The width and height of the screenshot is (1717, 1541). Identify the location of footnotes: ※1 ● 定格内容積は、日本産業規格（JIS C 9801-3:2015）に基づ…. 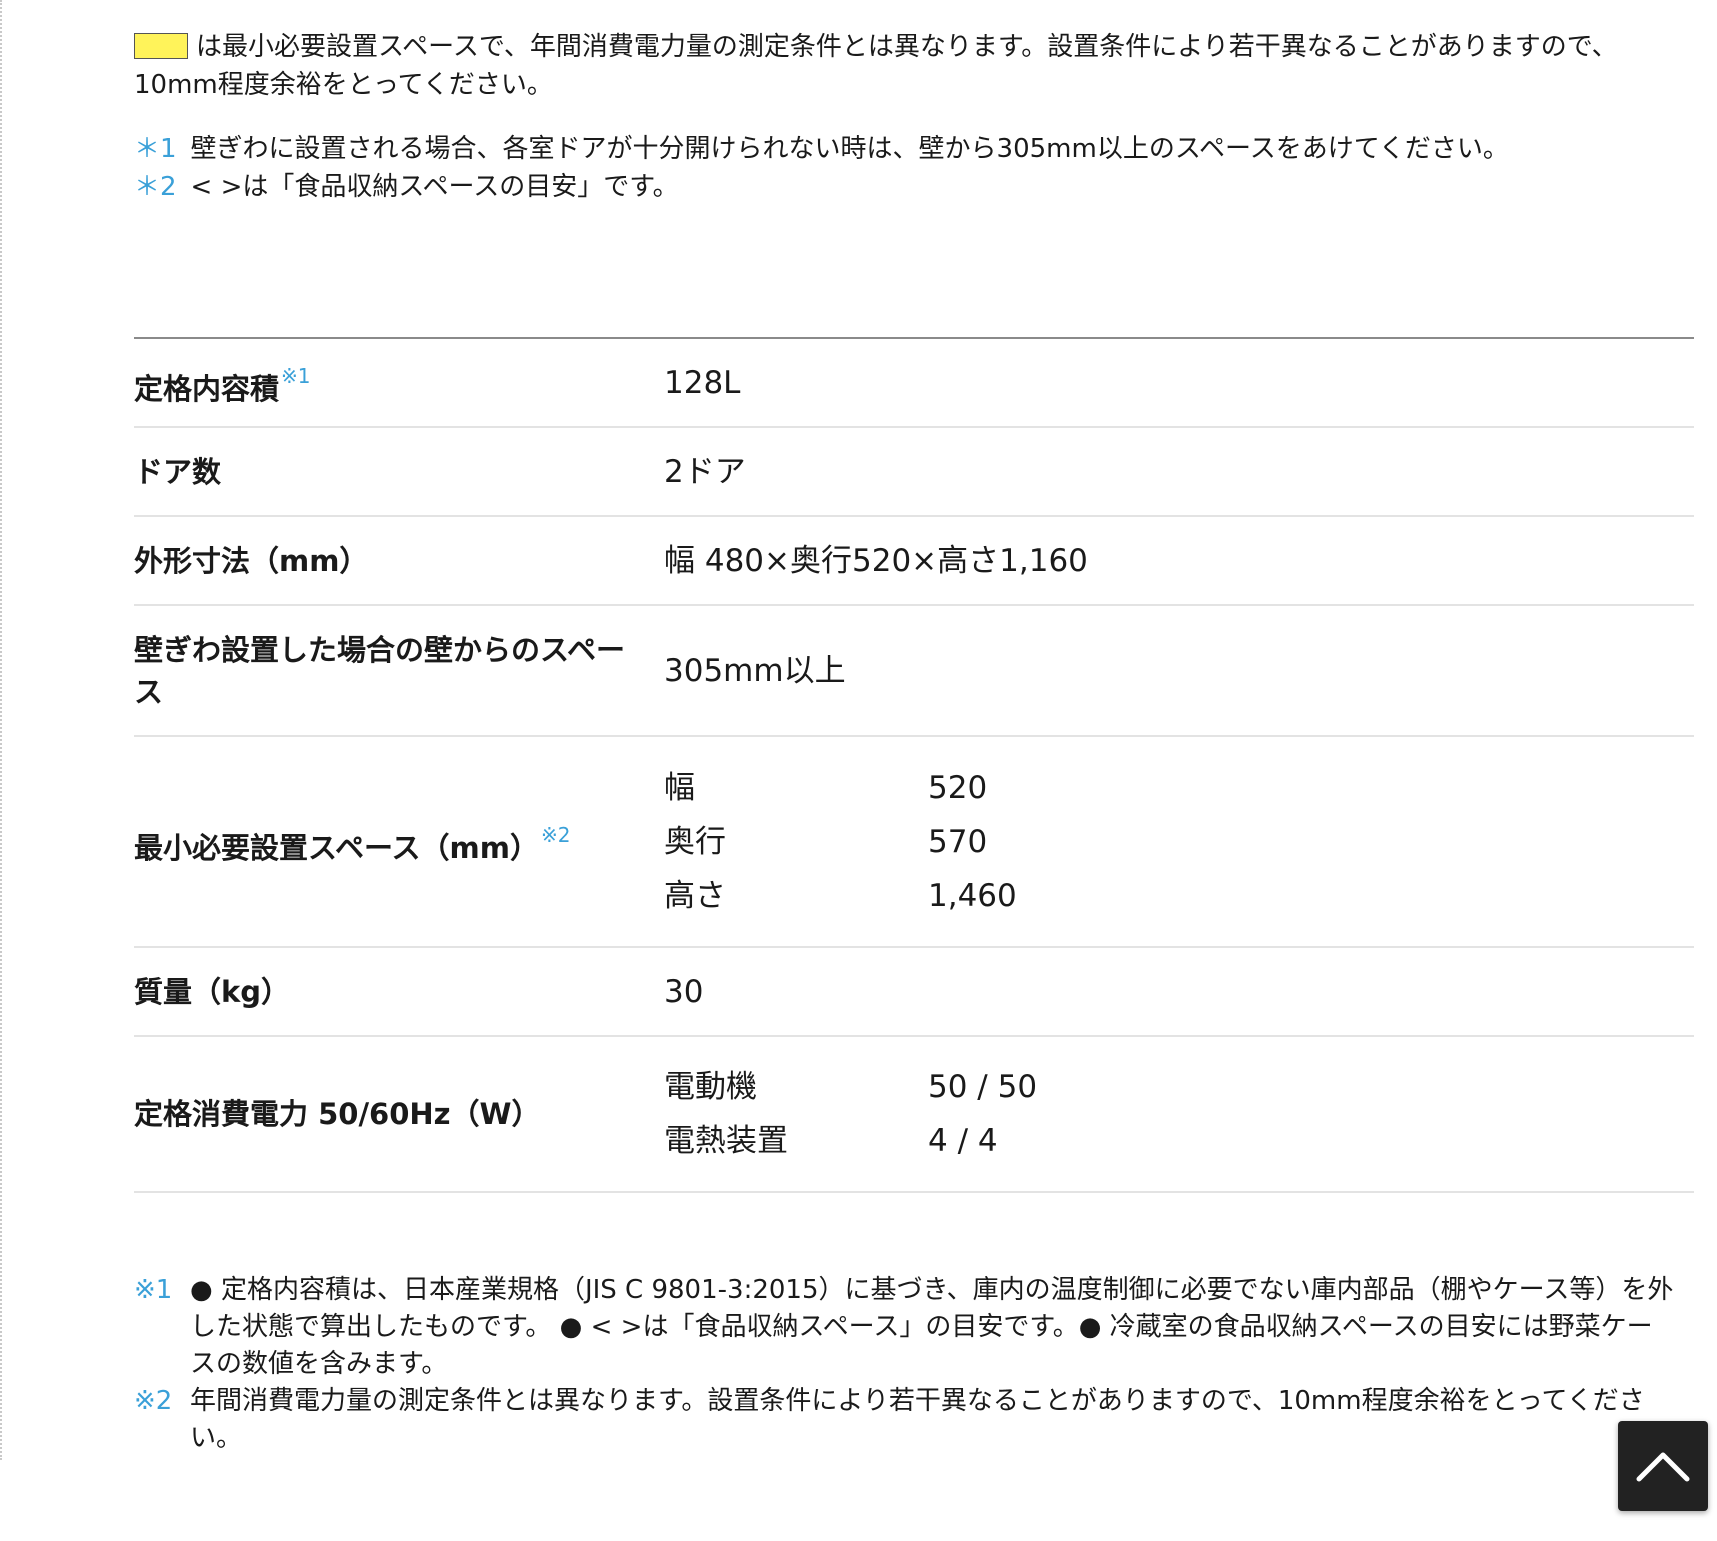
(904, 1364).